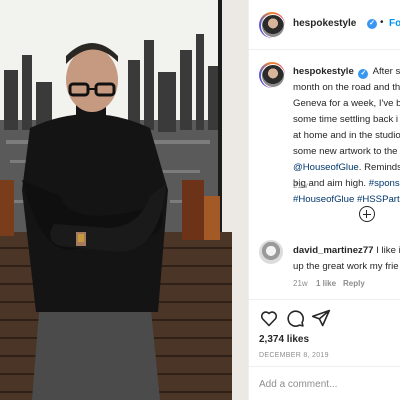  What do you see at coordinates (346, 184) in the screenshot?
I see `caption-line-8: big and aim high. #spons` at bounding box center [346, 184].